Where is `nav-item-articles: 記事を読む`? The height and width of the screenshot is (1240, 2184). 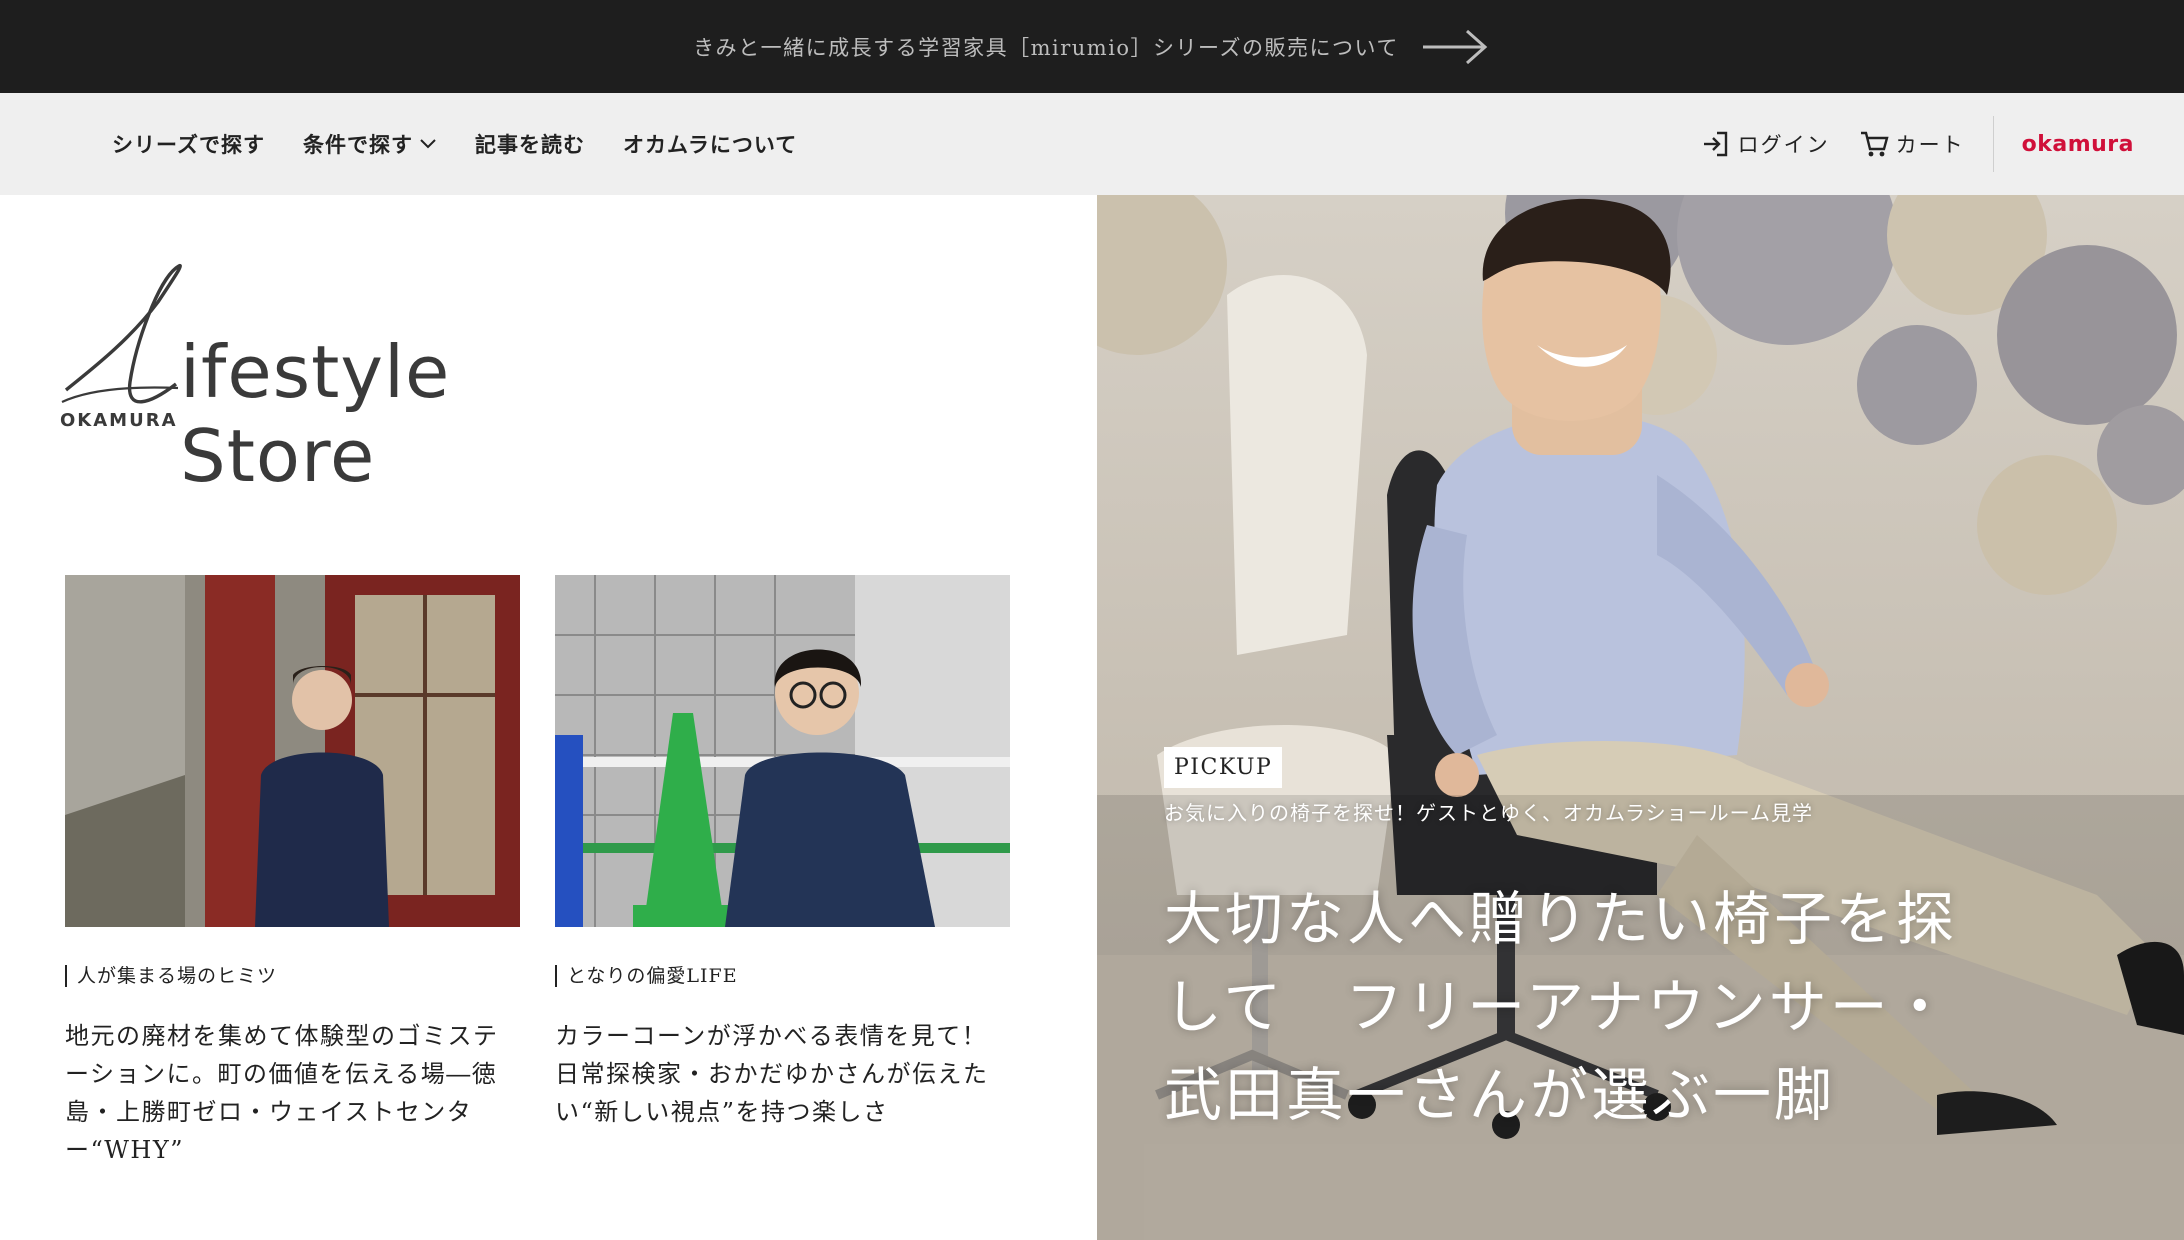
nav-item-articles: 記事を読む is located at coordinates (530, 144).